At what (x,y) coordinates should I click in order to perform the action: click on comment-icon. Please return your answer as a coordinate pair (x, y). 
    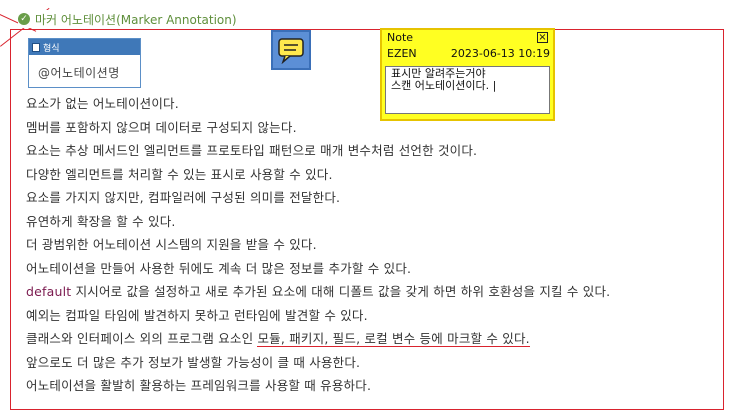
    Looking at the image, I should click on (291, 50).